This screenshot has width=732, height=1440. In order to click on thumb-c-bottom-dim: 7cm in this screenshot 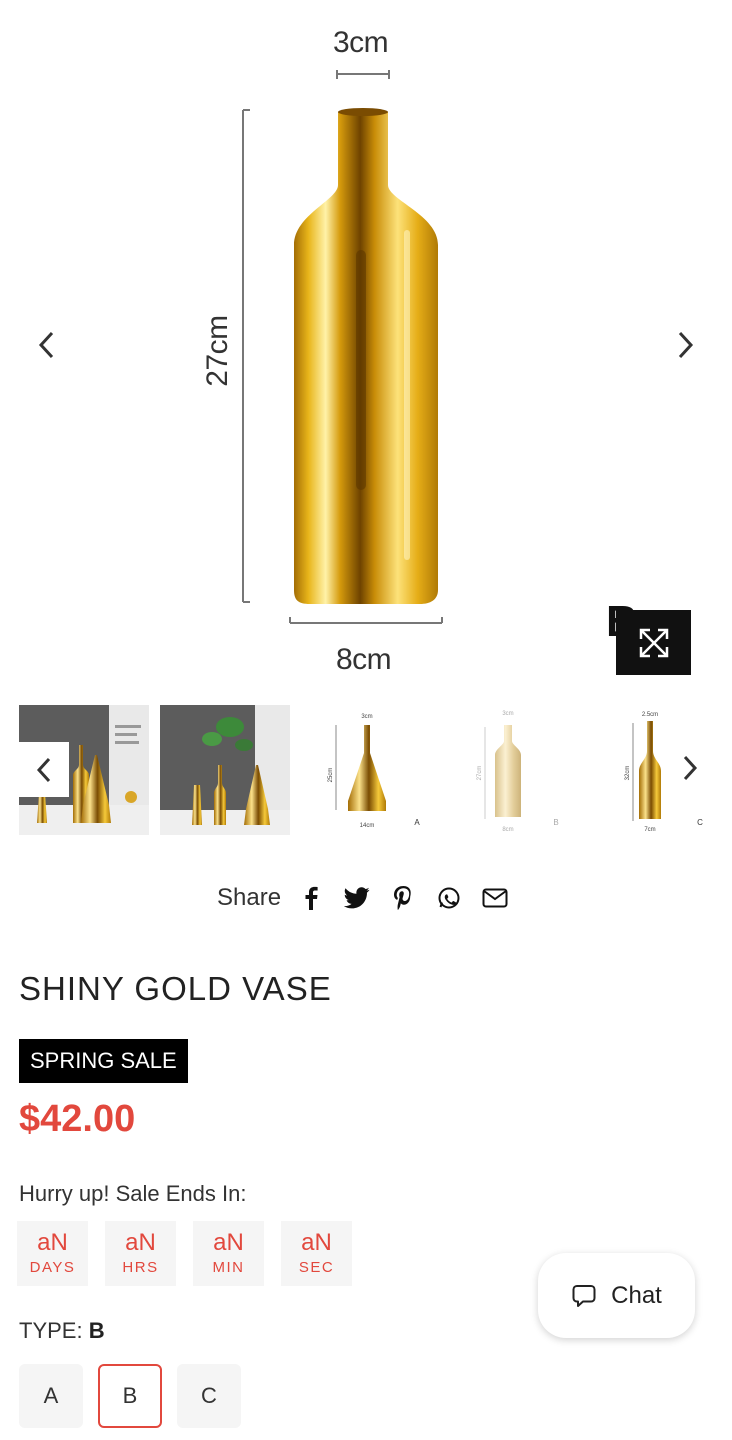, I will do `click(649, 830)`.